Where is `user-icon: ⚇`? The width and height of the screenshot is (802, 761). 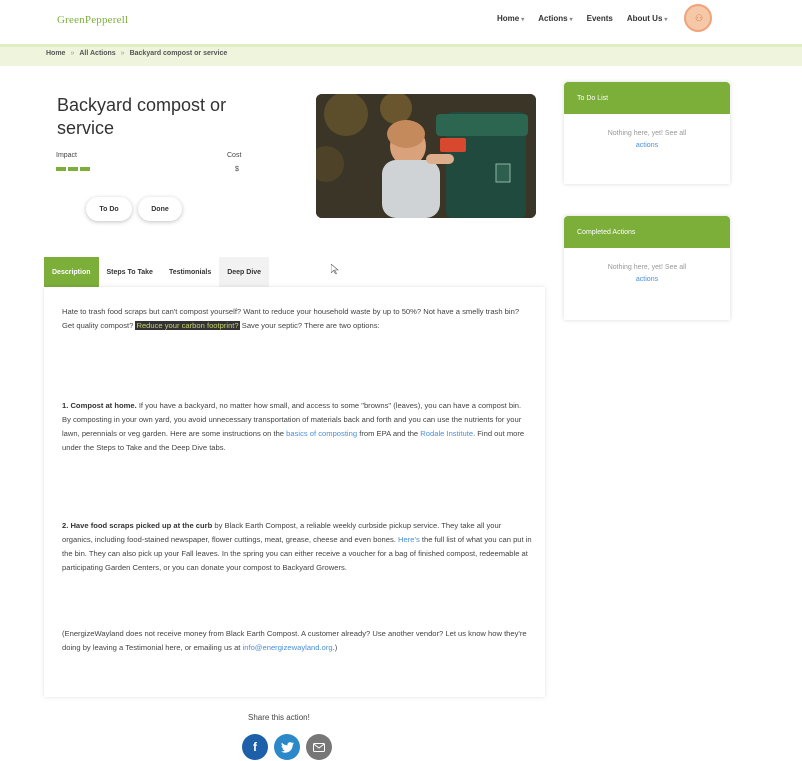 user-icon: ⚇ is located at coordinates (699, 18).